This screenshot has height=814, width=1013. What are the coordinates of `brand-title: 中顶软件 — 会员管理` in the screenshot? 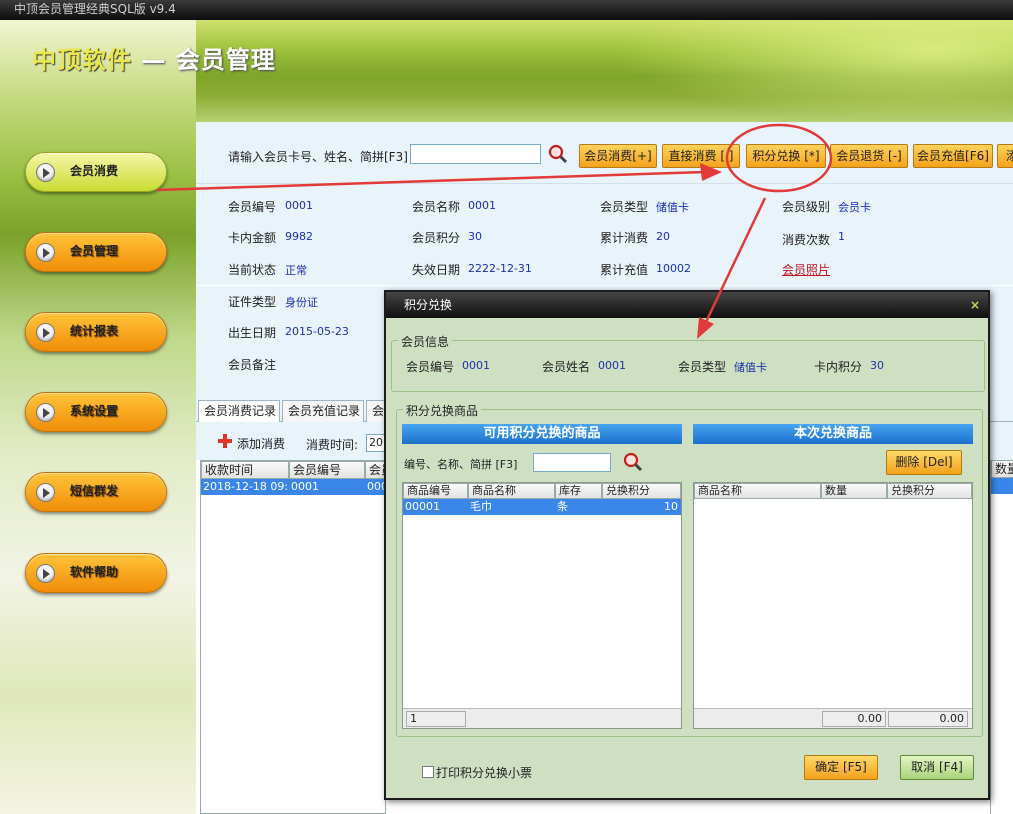 It's located at (154, 57).